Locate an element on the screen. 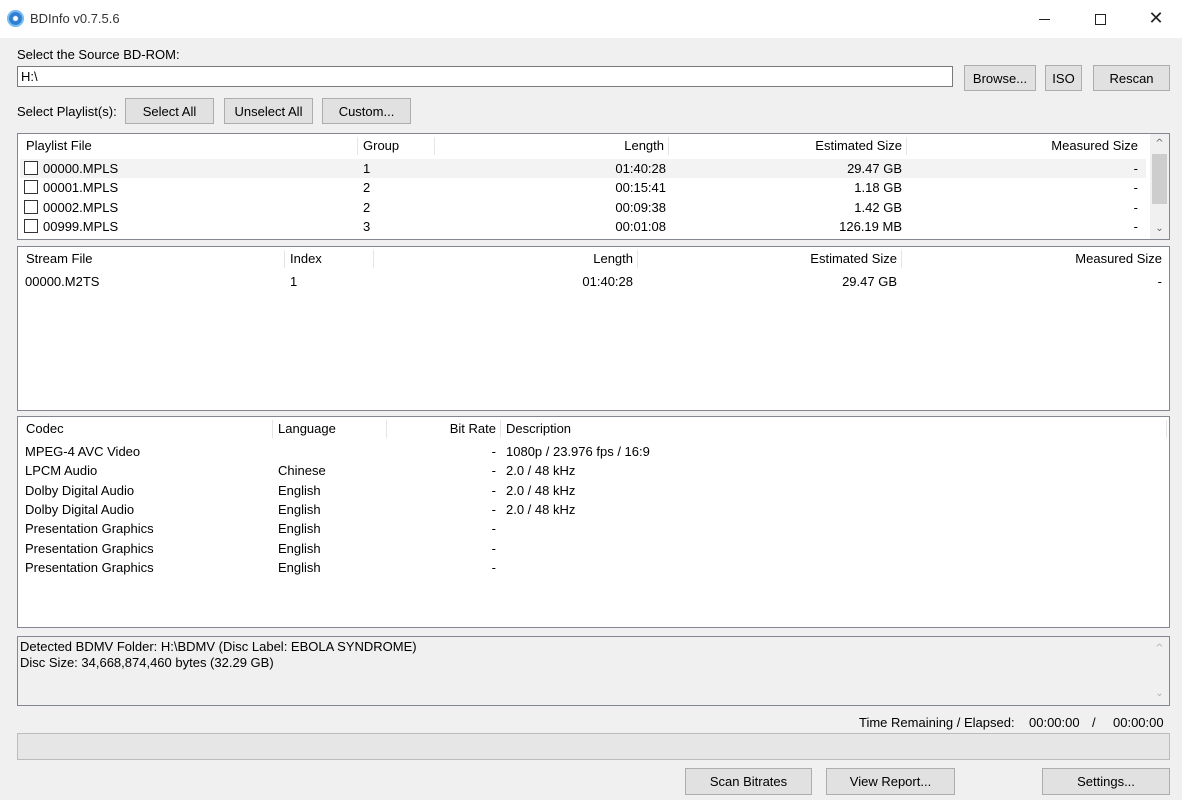  scan-bitrates-button: Scan Bitrates is located at coordinates (748, 781).